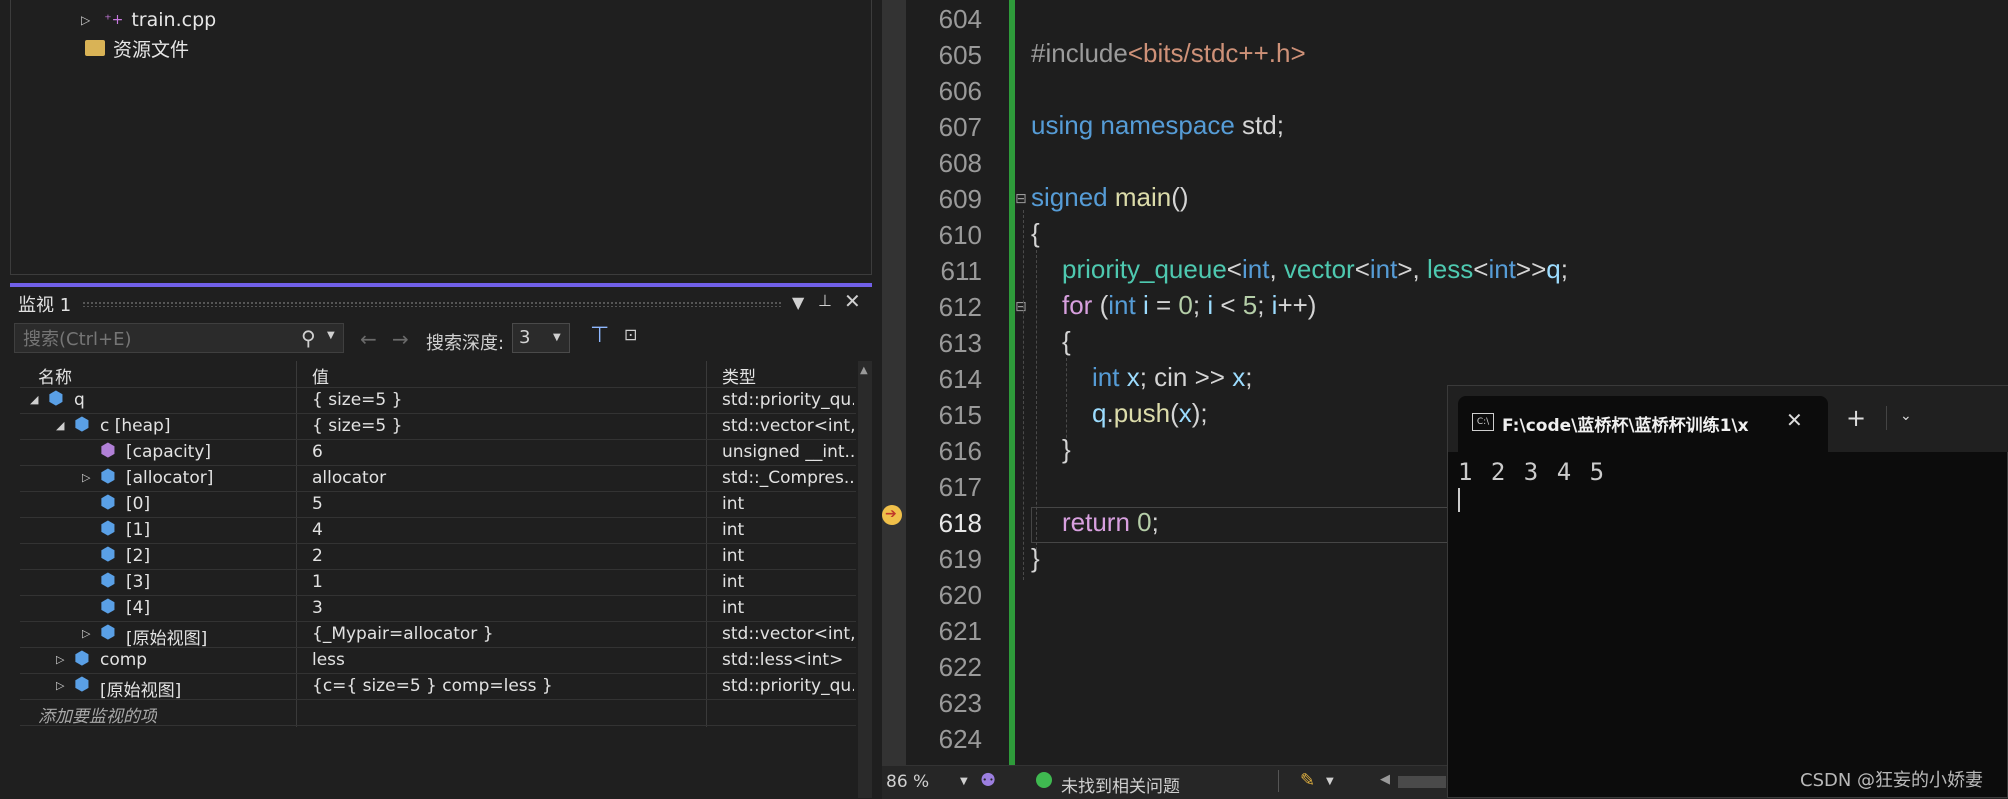  Describe the element at coordinates (630, 334) in the screenshot. I see `view-format-icon: ⊡` at that location.